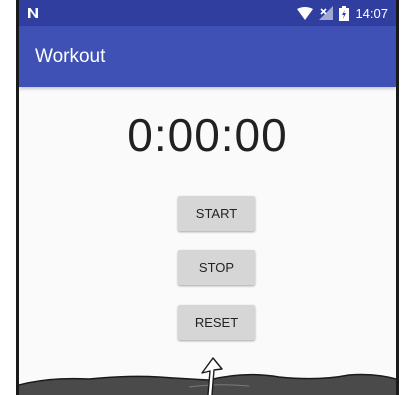 The width and height of the screenshot is (414, 395). What do you see at coordinates (207, 13) in the screenshot?
I see `status-bar: 14:07` at bounding box center [207, 13].